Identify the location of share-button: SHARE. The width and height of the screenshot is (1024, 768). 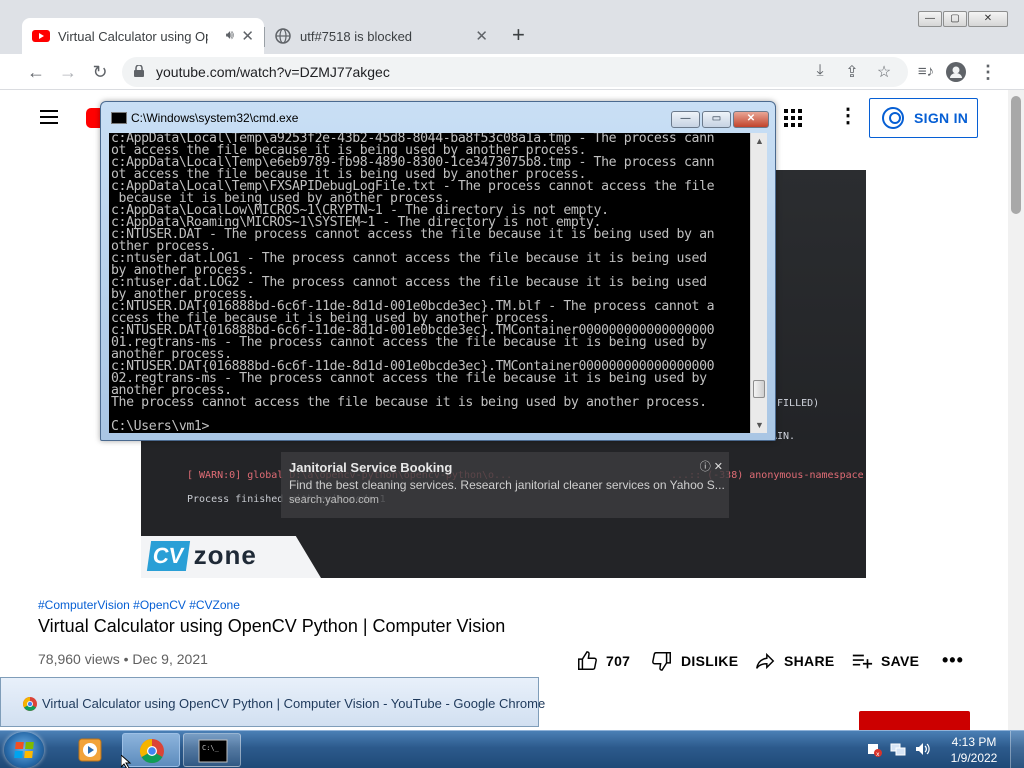
(794, 661).